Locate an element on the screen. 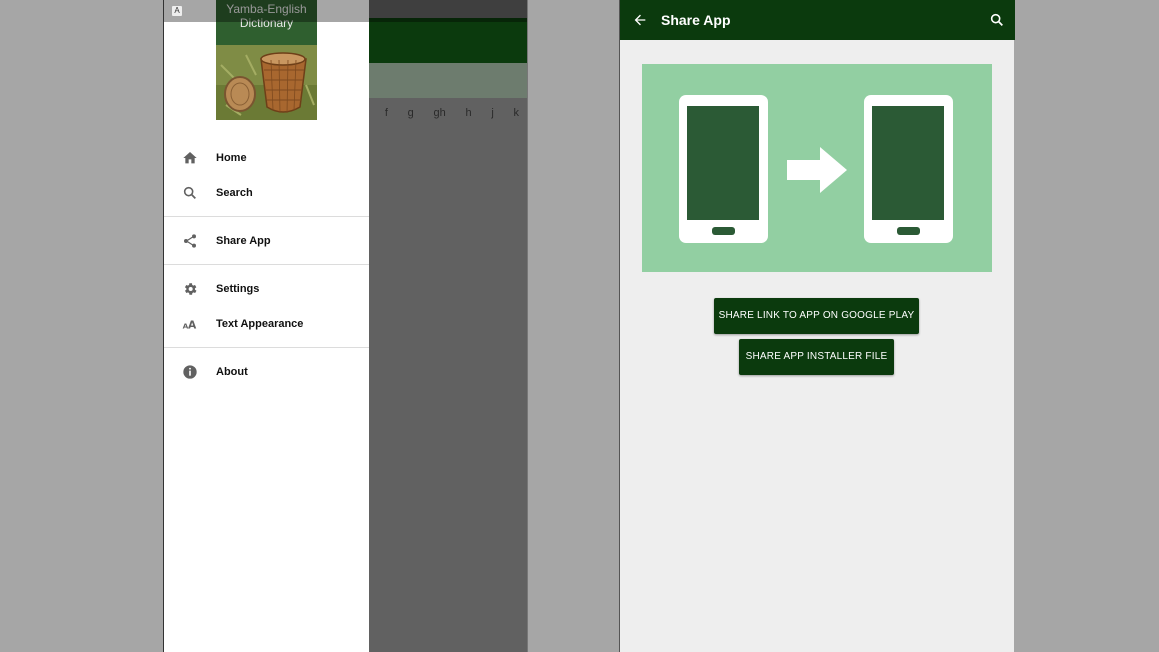  alphabet-letter: g is located at coordinates (410, 113).